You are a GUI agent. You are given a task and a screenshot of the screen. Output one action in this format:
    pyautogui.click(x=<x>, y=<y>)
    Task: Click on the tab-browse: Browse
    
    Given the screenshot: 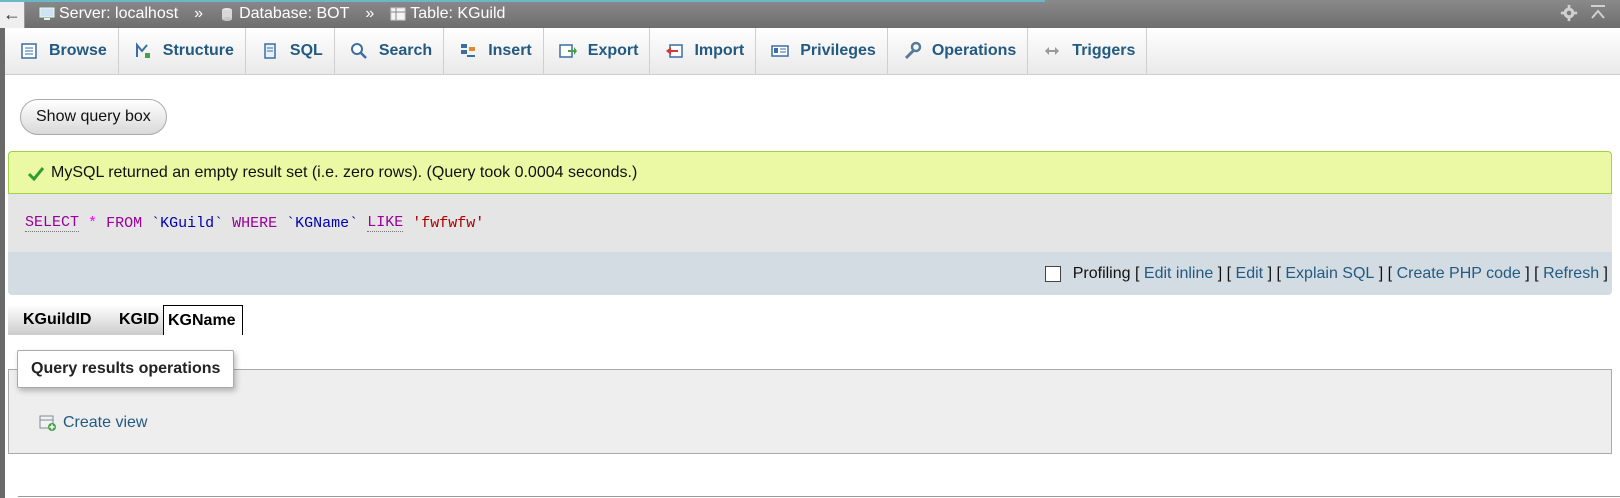 What is the action you would take?
    pyautogui.click(x=62, y=51)
    